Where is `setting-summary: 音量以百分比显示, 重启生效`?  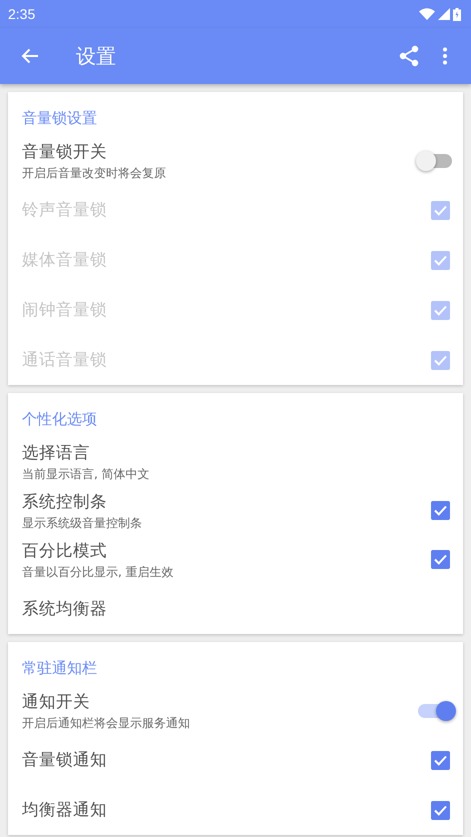 setting-summary: 音量以百分比显示, 重启生效 is located at coordinates (98, 572).